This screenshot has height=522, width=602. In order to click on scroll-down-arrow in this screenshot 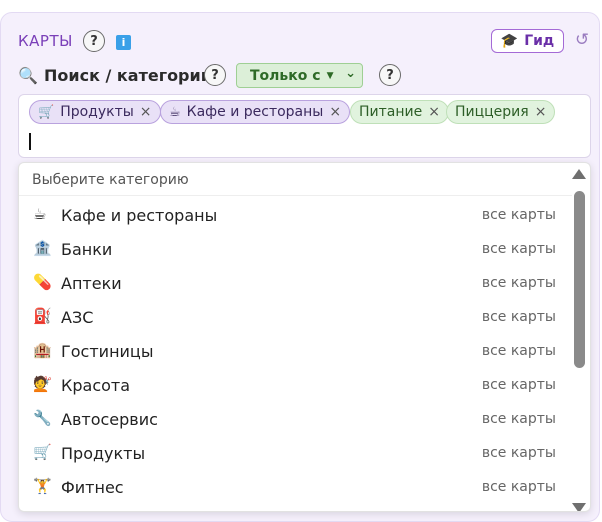, I will do `click(579, 507)`.